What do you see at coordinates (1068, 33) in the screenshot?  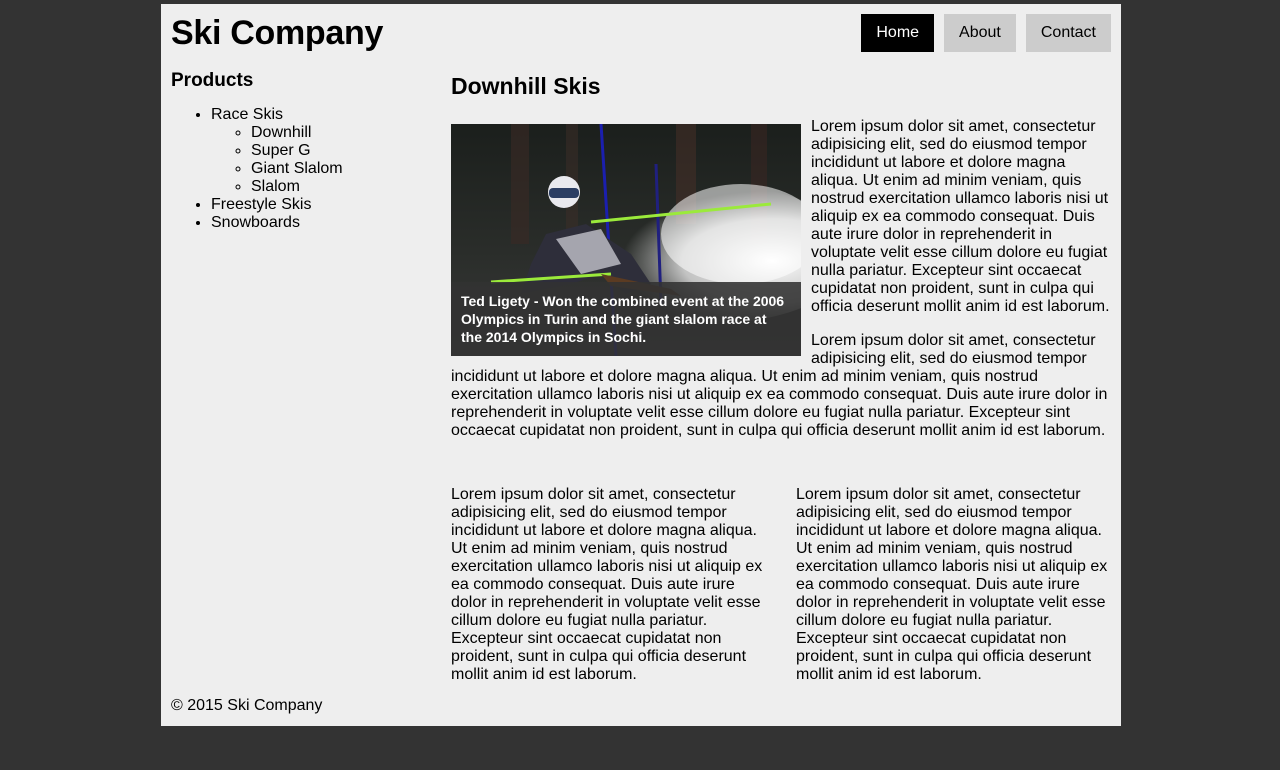 I see `nav-contact-button: Contact` at bounding box center [1068, 33].